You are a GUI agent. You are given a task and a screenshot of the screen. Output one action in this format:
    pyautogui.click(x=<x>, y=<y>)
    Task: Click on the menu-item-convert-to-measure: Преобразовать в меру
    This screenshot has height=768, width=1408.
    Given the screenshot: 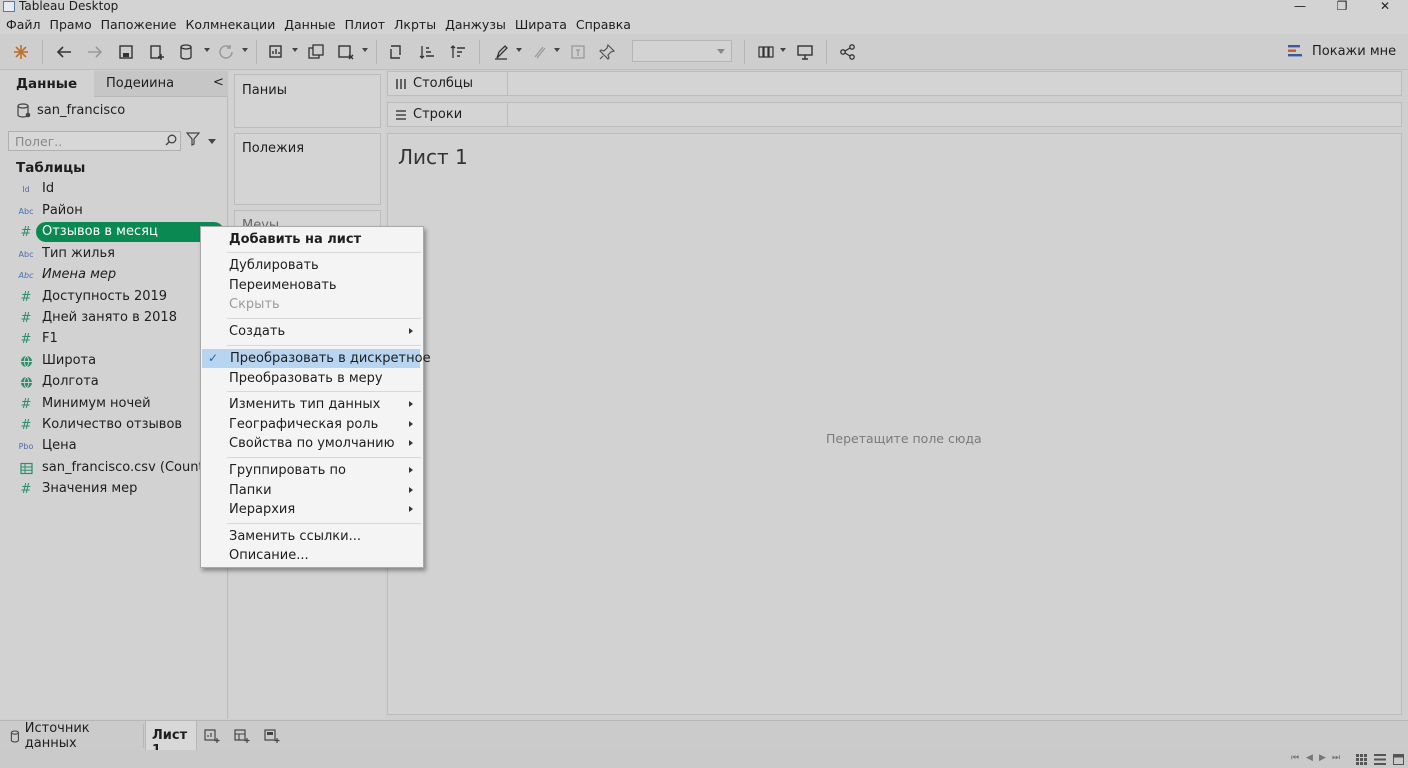 What is the action you would take?
    pyautogui.click(x=312, y=378)
    